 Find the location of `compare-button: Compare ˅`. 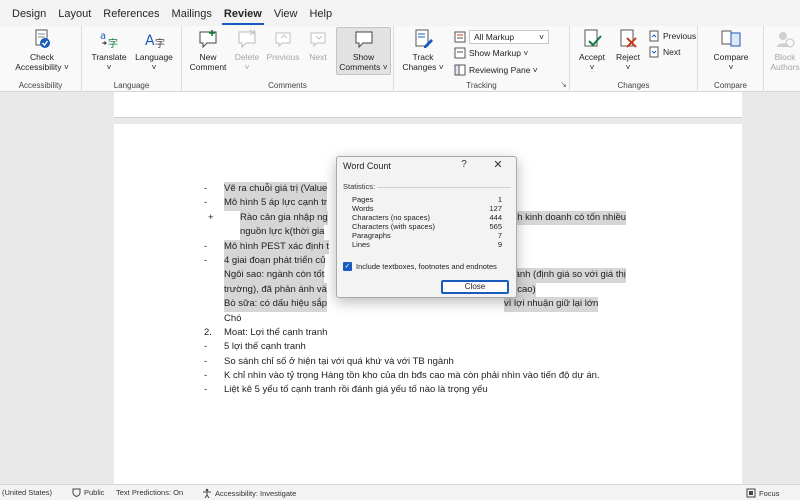

compare-button: Compare ˅ is located at coordinates (731, 50).